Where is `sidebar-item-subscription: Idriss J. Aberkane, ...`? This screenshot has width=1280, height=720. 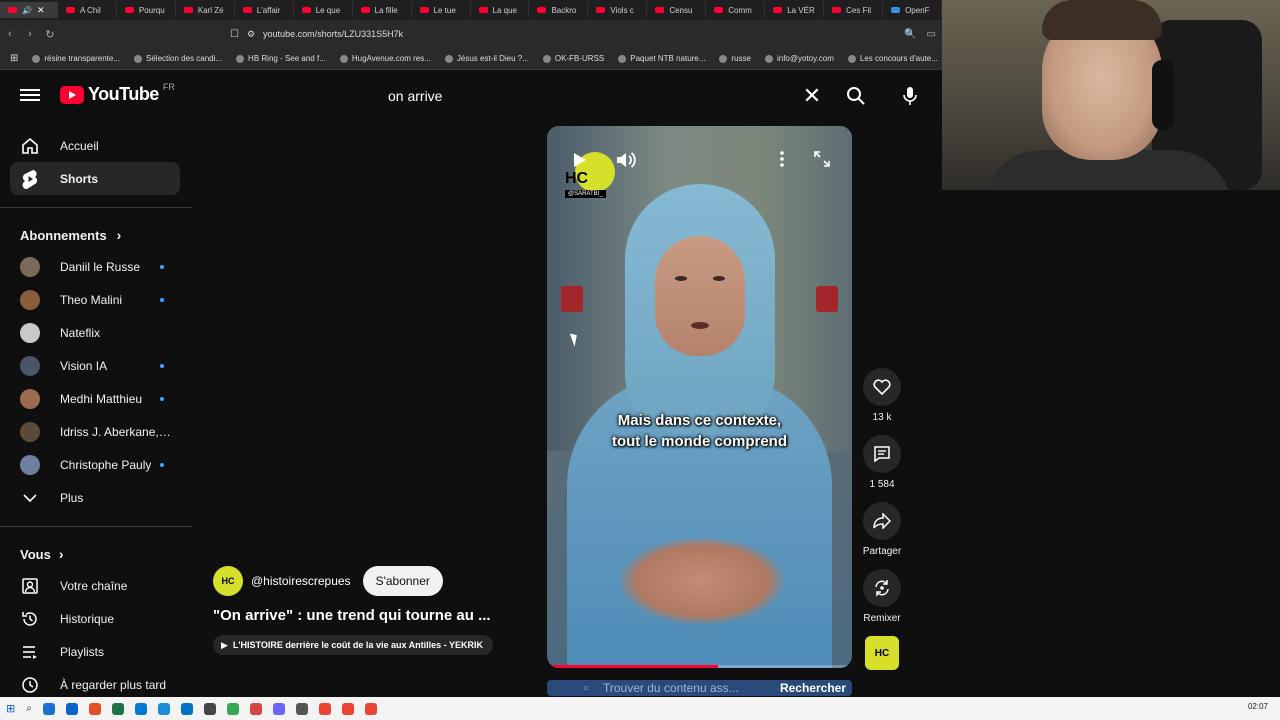 sidebar-item-subscription: Idriss J. Aberkane, ... is located at coordinates (90, 431).